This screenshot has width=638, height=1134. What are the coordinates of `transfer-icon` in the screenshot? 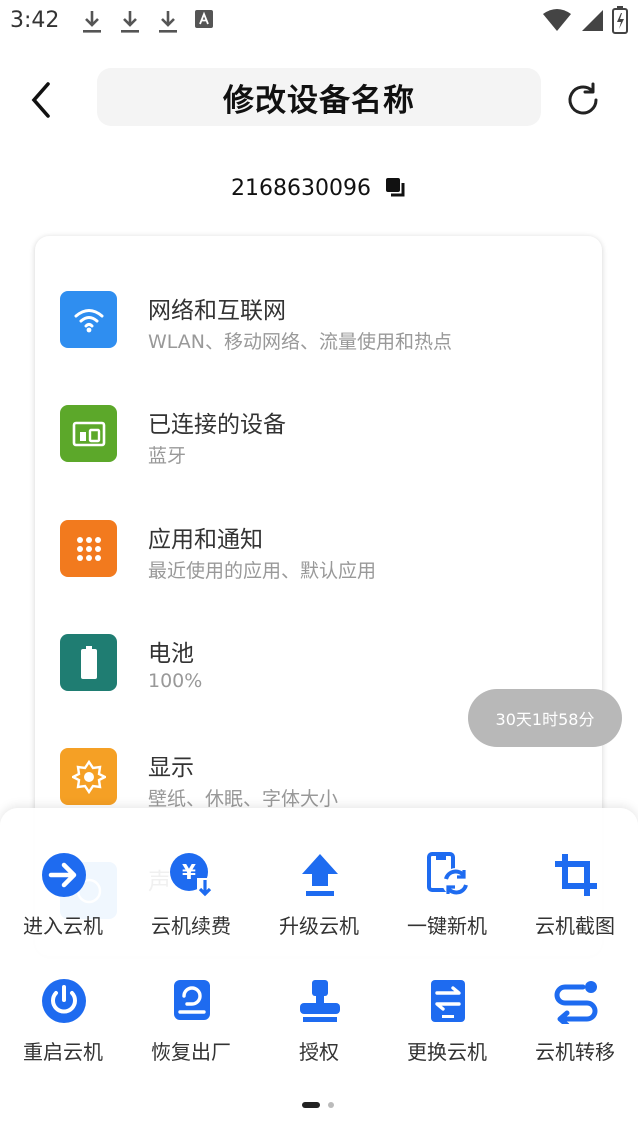 It's located at (576, 1002).